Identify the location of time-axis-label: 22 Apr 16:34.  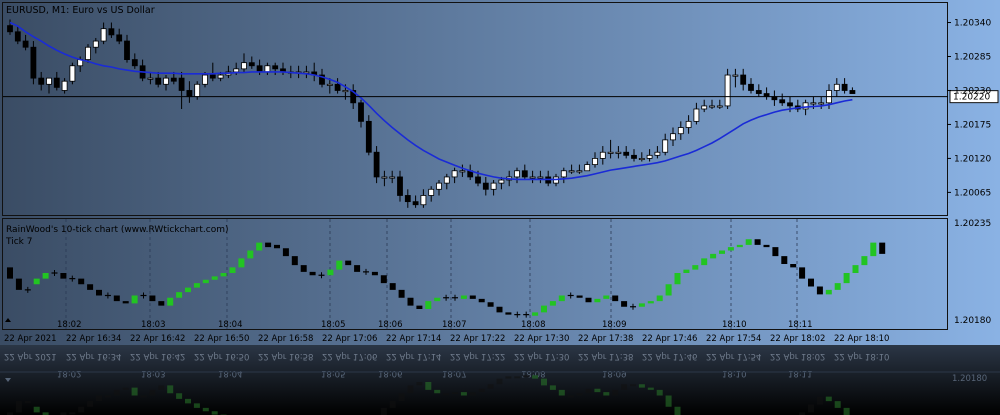
(93, 339).